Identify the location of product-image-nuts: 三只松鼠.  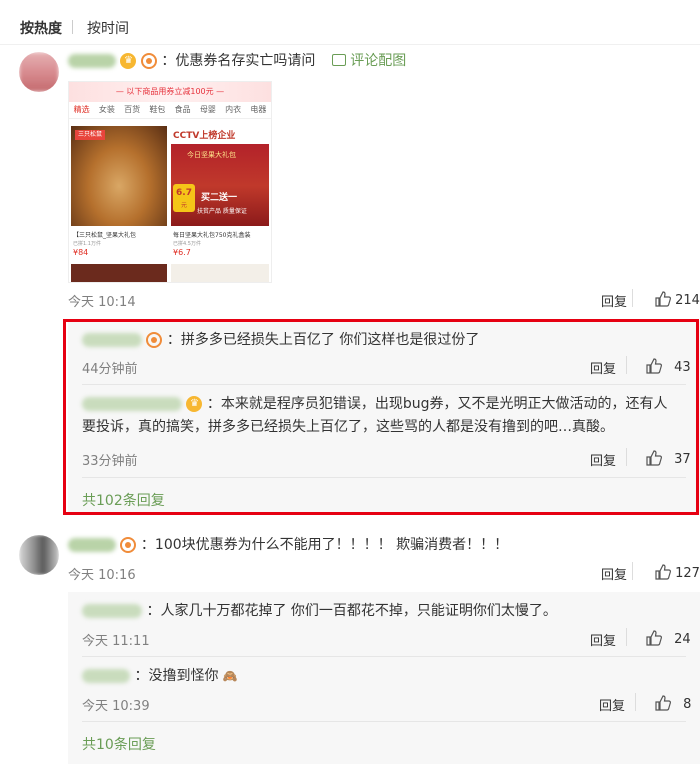
(119, 176).